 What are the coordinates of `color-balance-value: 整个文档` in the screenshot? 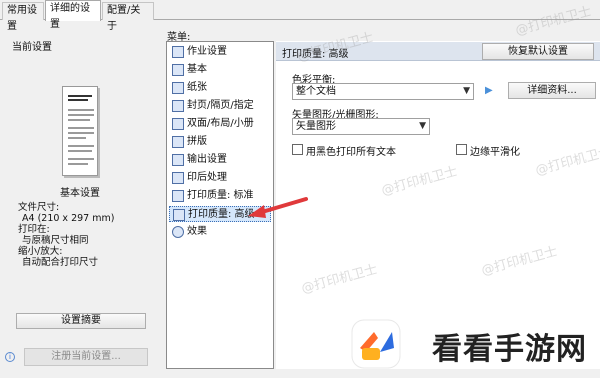 It's located at (316, 91).